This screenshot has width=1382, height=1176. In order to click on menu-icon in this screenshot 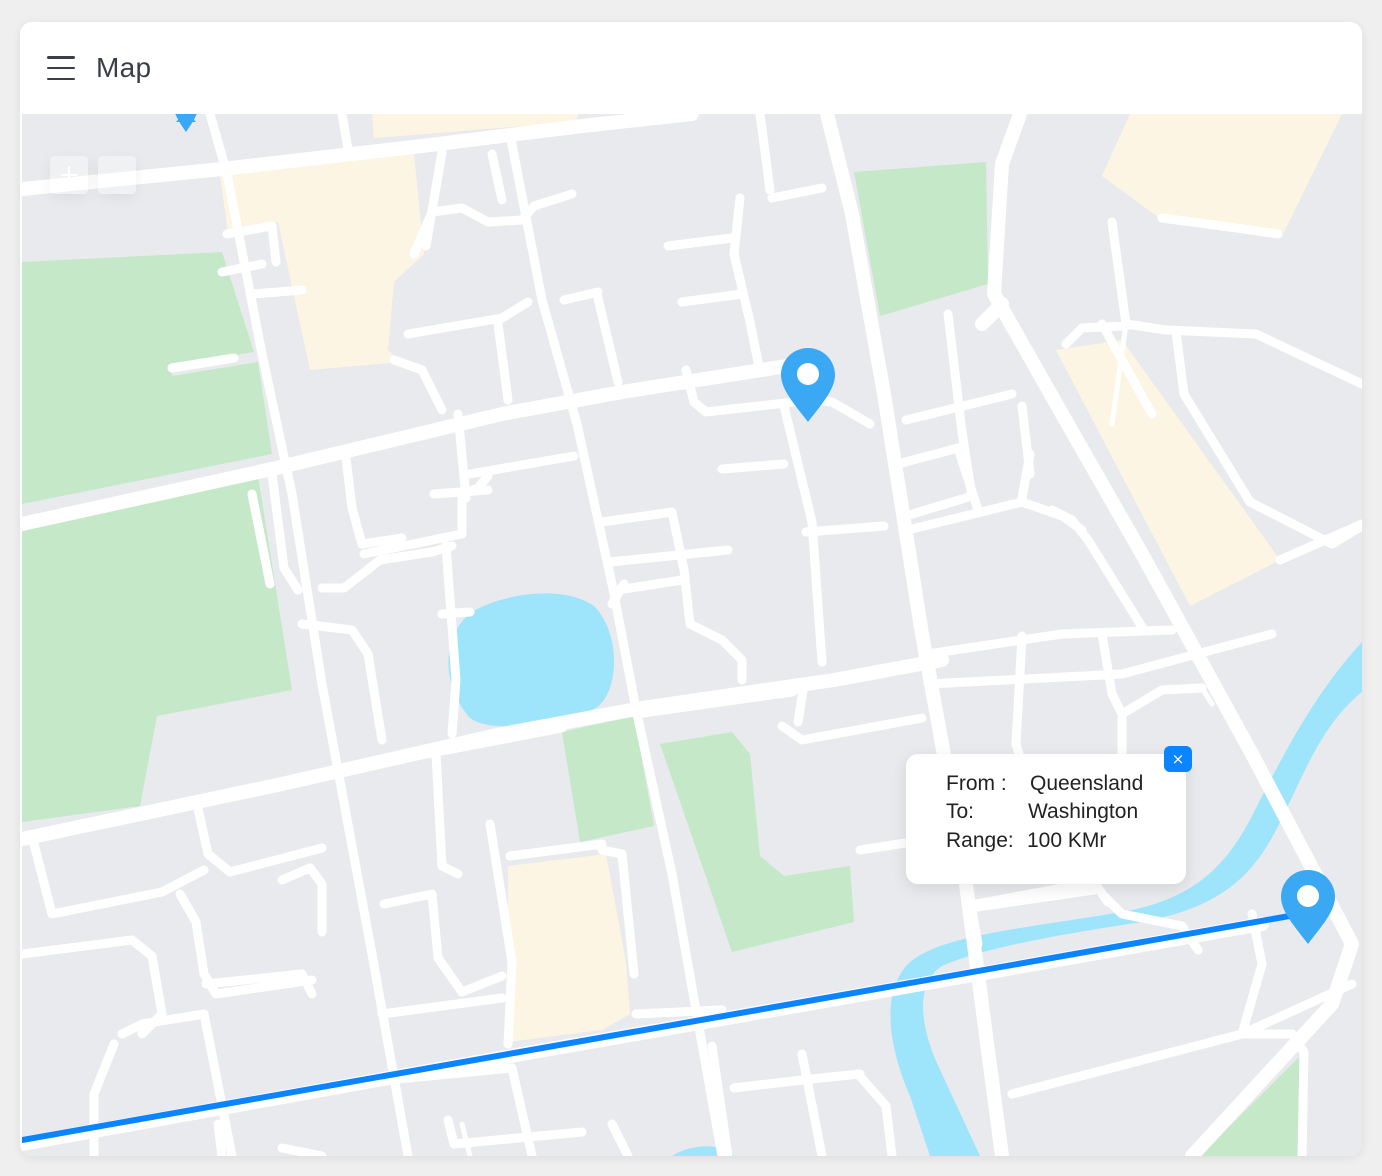, I will do `click(61, 68)`.